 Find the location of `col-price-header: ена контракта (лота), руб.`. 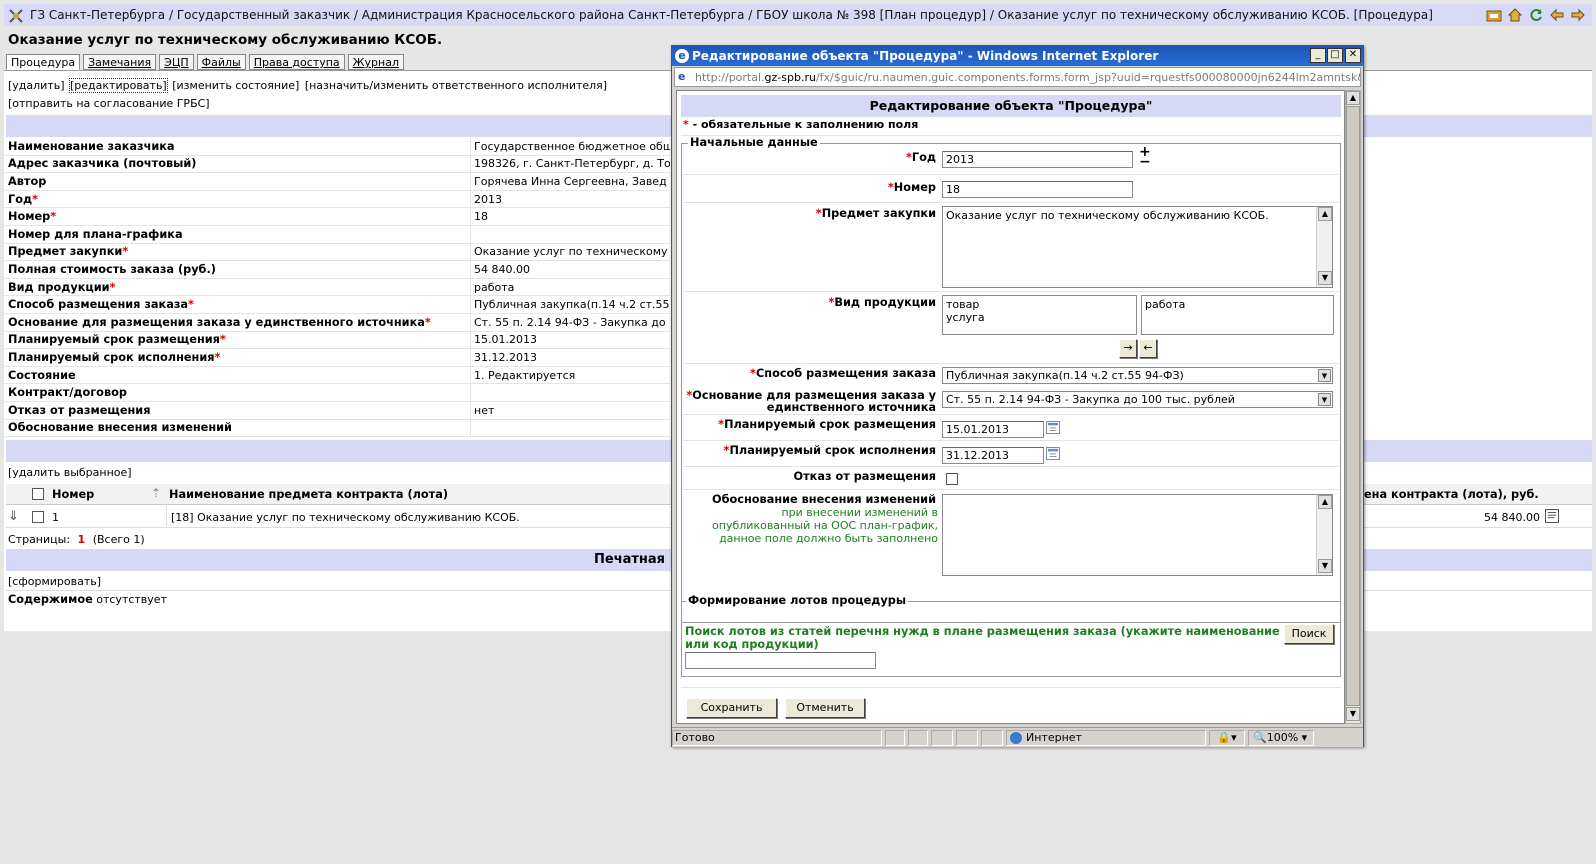

col-price-header: ена контракта (лота), руб. is located at coordinates (1451, 494).